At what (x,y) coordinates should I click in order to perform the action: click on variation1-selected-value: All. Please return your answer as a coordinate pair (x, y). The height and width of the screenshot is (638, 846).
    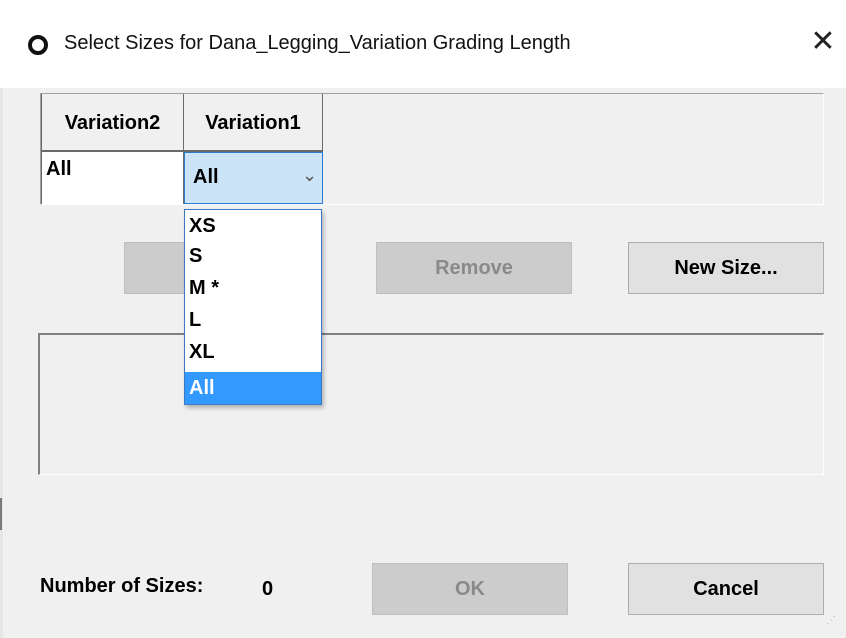
    Looking at the image, I should click on (206, 177).